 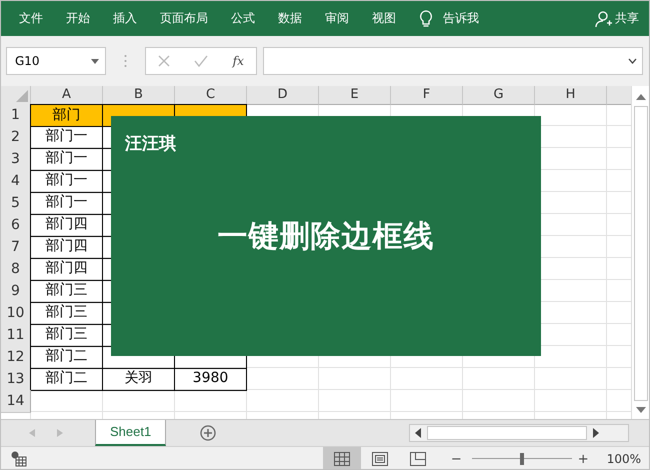 What do you see at coordinates (16, 115) in the screenshot?
I see `row-header: 1` at bounding box center [16, 115].